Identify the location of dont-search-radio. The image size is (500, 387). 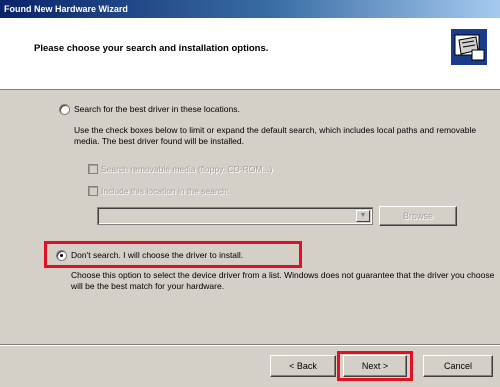
(61, 255).